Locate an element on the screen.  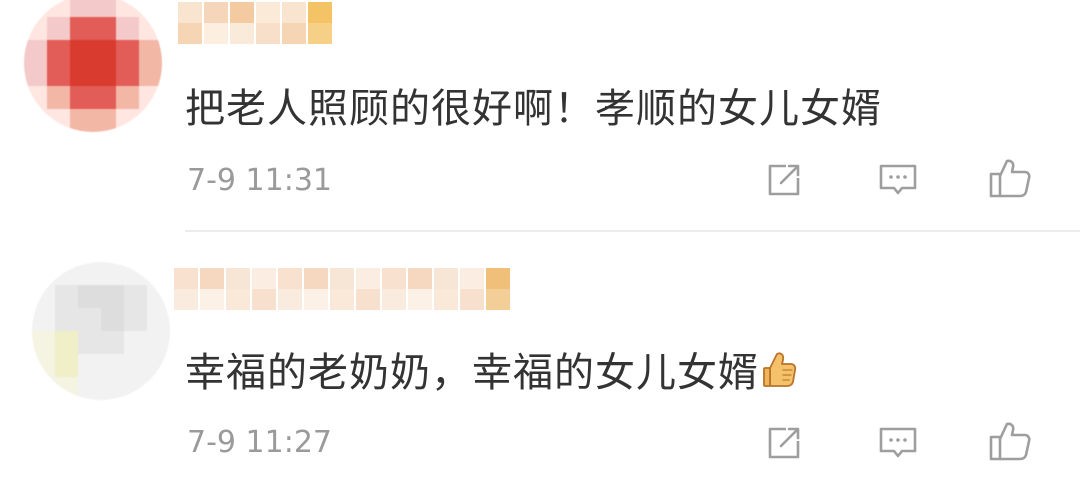
thumbs-up-icon is located at coordinates (1010, 178).